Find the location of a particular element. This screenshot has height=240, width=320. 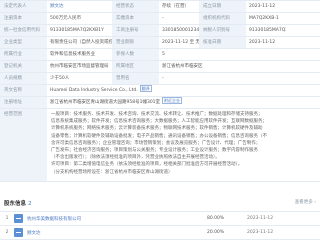

region-label: 所属地区 is located at coordinates (135, 66).